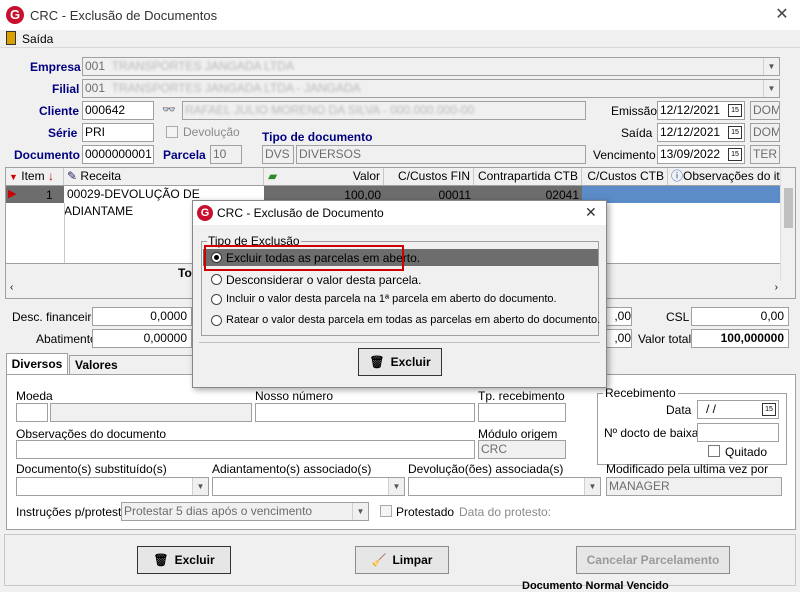 This screenshot has height=592, width=800. What do you see at coordinates (300, 213) in the screenshot?
I see `dialog-title: CRC - Exclusão de Documento` at bounding box center [300, 213].